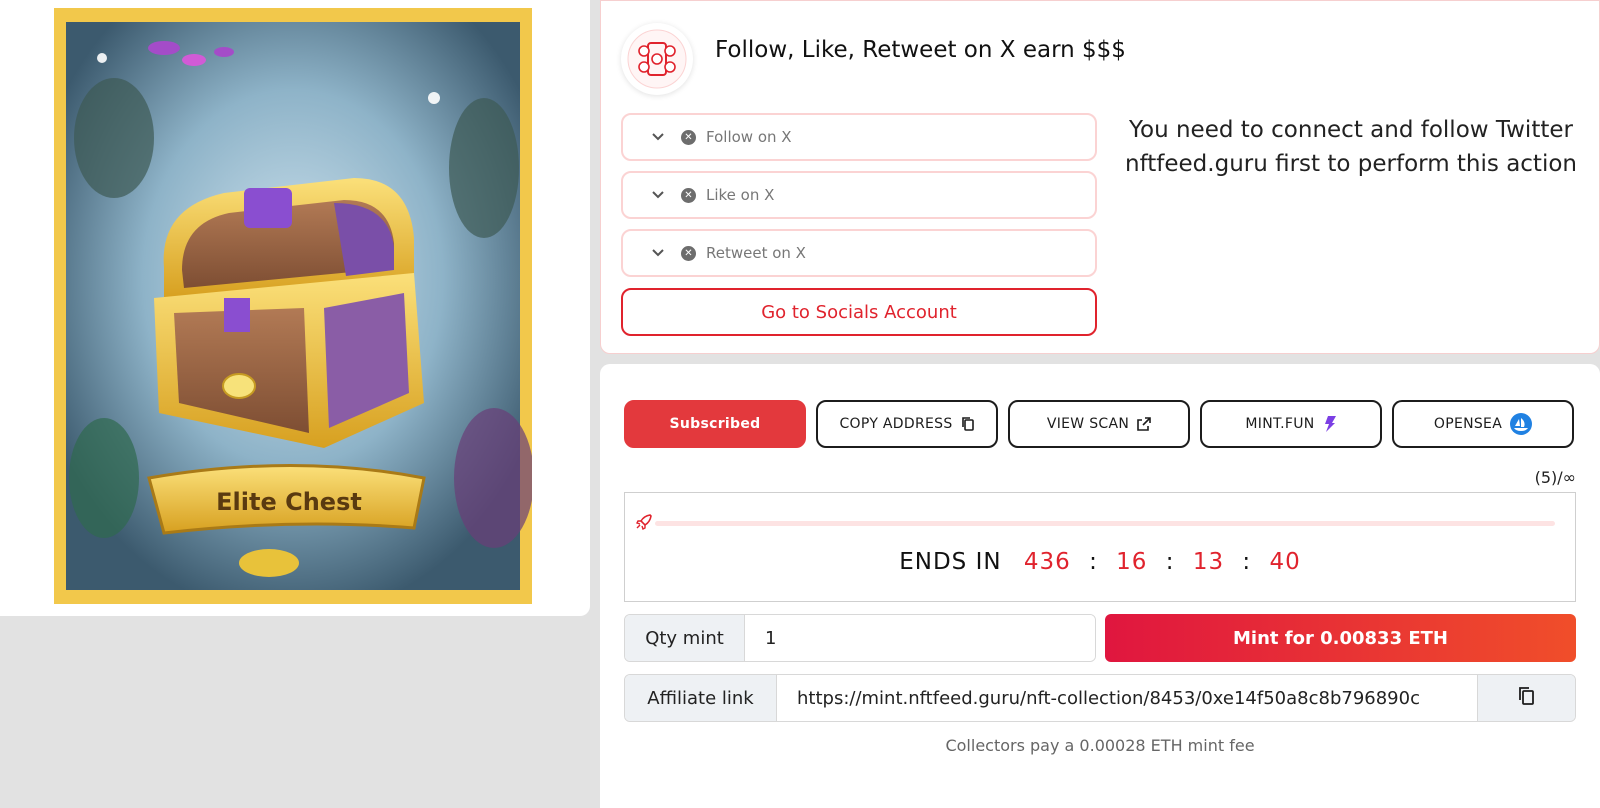 Image resolution: width=1600 pixels, height=808 pixels. I want to click on mint-progress-box: ENDS IN 436 : 16 : 13 : 40, so click(1100, 547).